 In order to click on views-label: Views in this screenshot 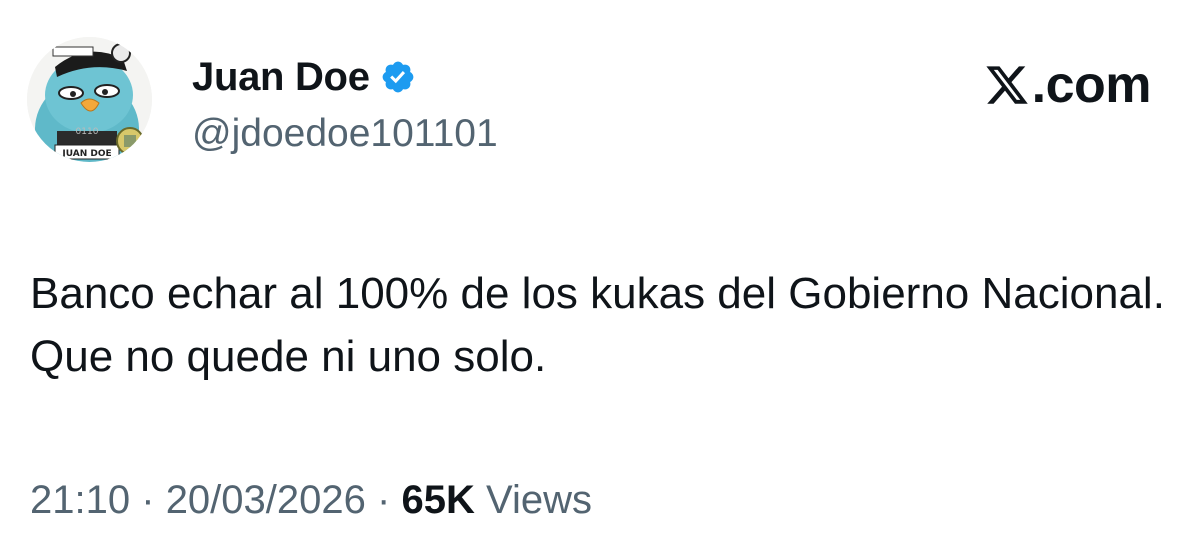, I will do `click(538, 500)`.